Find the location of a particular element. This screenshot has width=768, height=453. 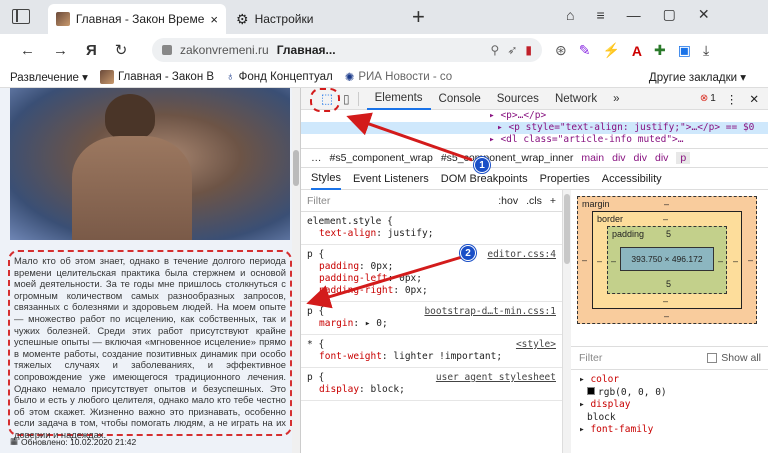

annotation-marker-1: 1 is located at coordinates (482, 165).